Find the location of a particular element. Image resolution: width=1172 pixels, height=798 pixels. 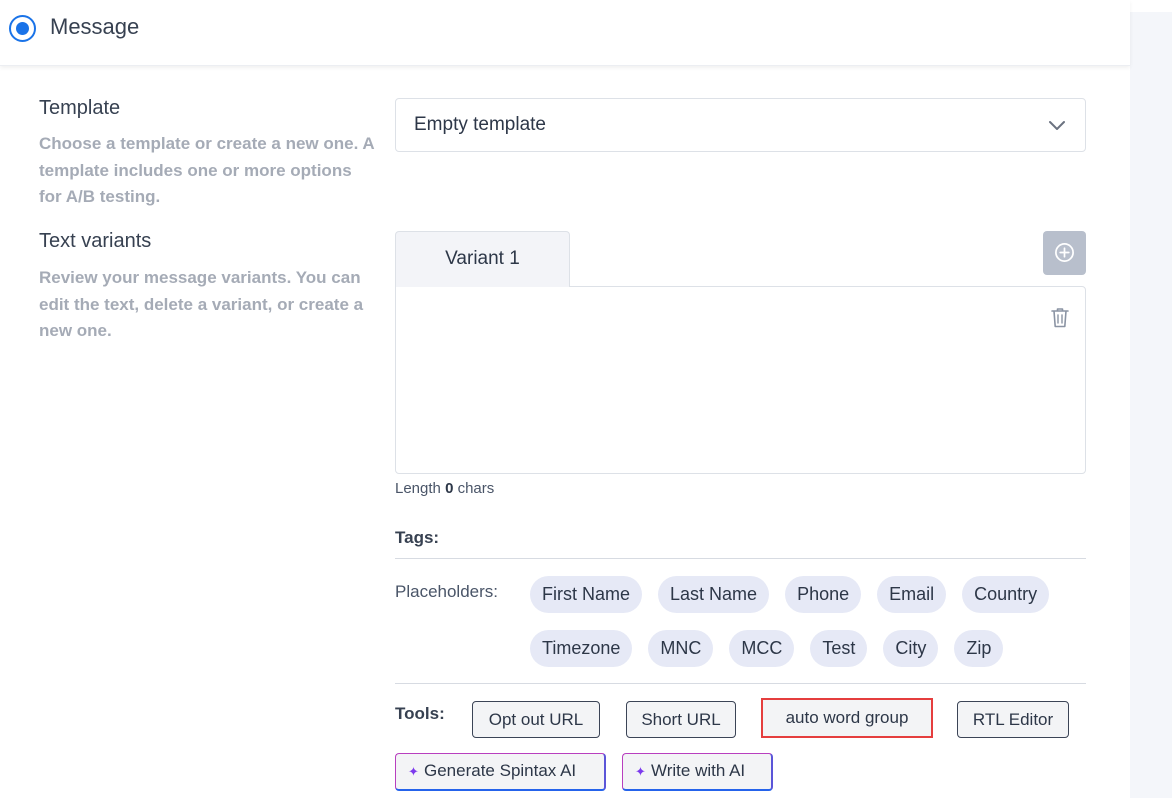

tab-variant-1: Variant 1 is located at coordinates (482, 259).